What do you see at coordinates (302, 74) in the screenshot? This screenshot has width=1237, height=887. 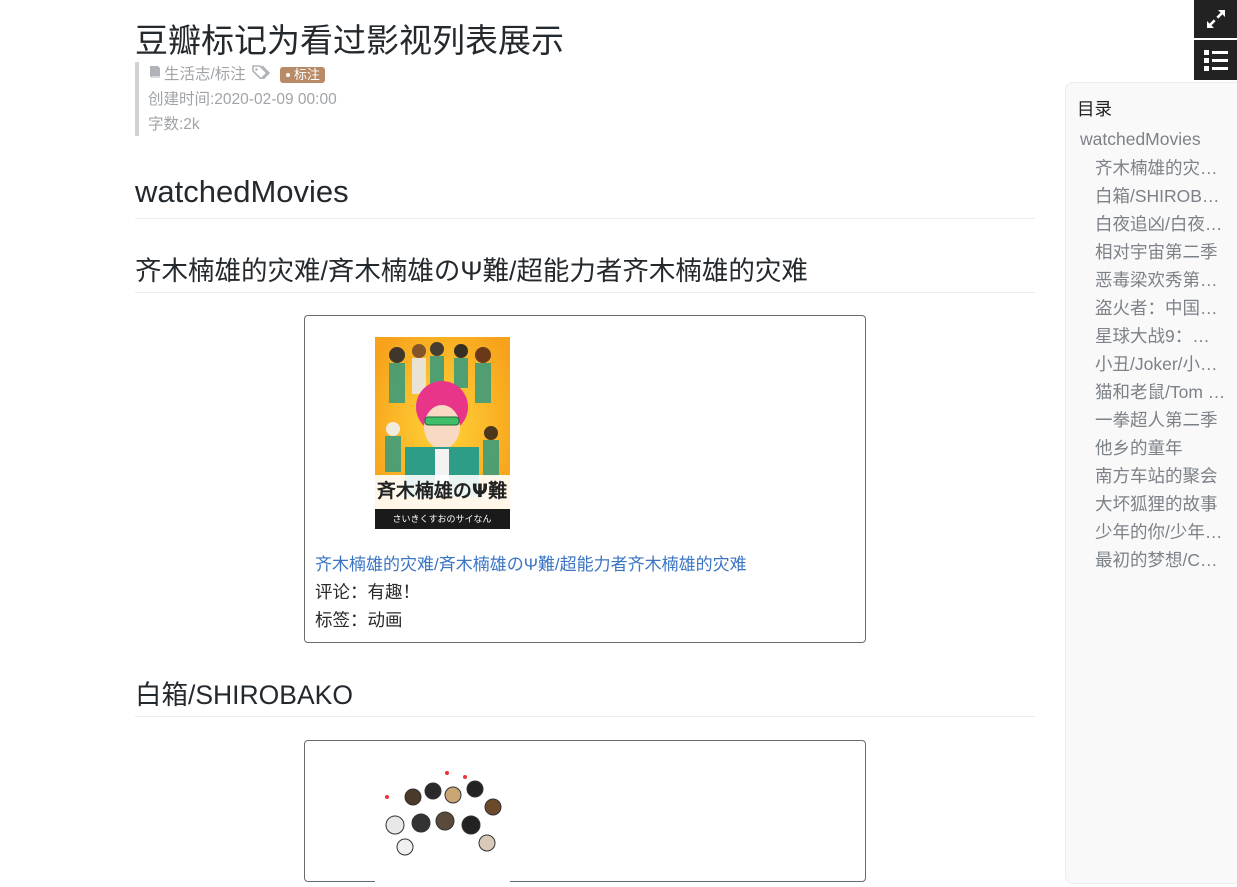 I see `tag-badge: 标注` at bounding box center [302, 74].